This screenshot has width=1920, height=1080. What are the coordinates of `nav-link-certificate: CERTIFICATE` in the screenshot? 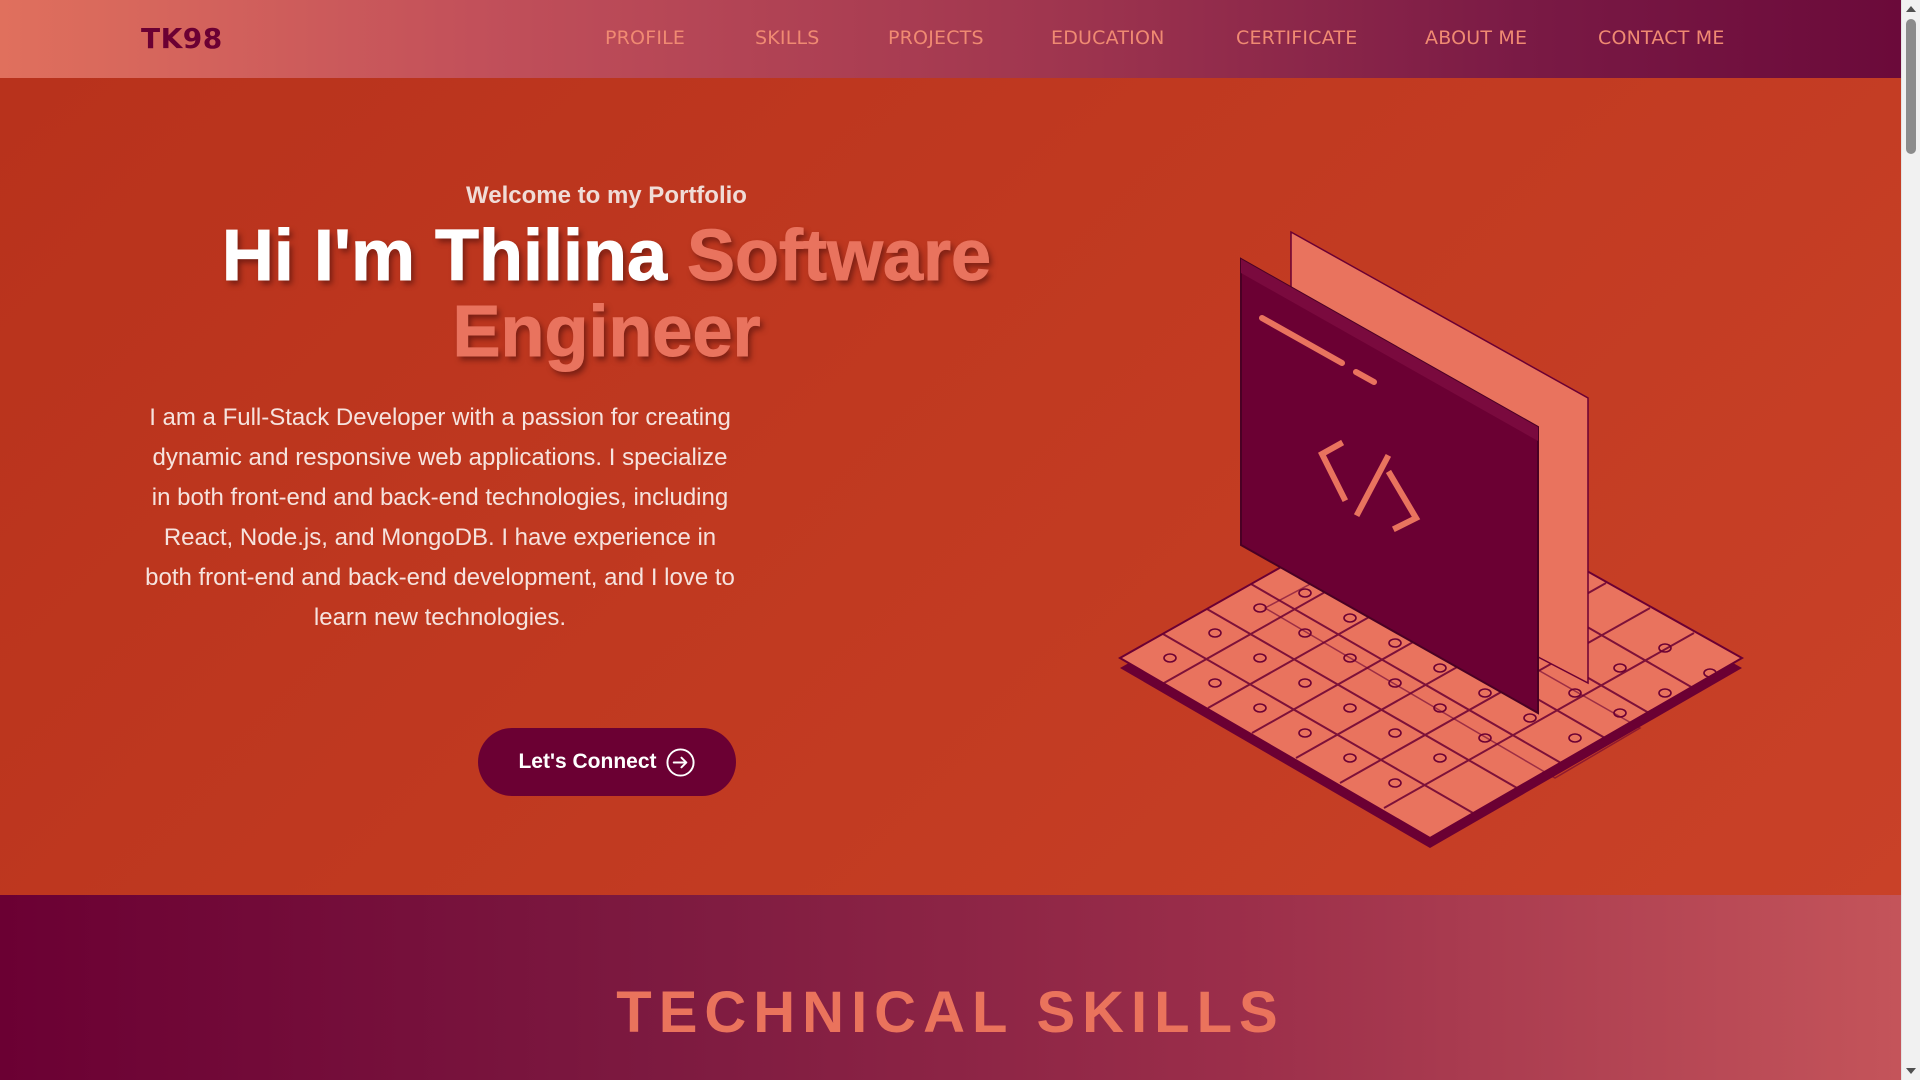 It's located at (1296, 38).